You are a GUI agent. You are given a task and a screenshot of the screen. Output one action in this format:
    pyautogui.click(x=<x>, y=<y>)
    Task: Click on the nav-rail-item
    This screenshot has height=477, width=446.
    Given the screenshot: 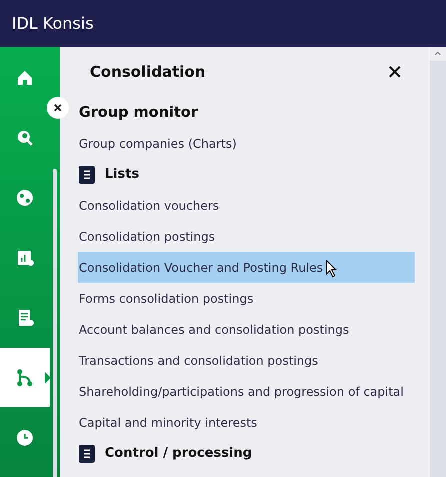 What is the action you would take?
    pyautogui.click(x=25, y=377)
    